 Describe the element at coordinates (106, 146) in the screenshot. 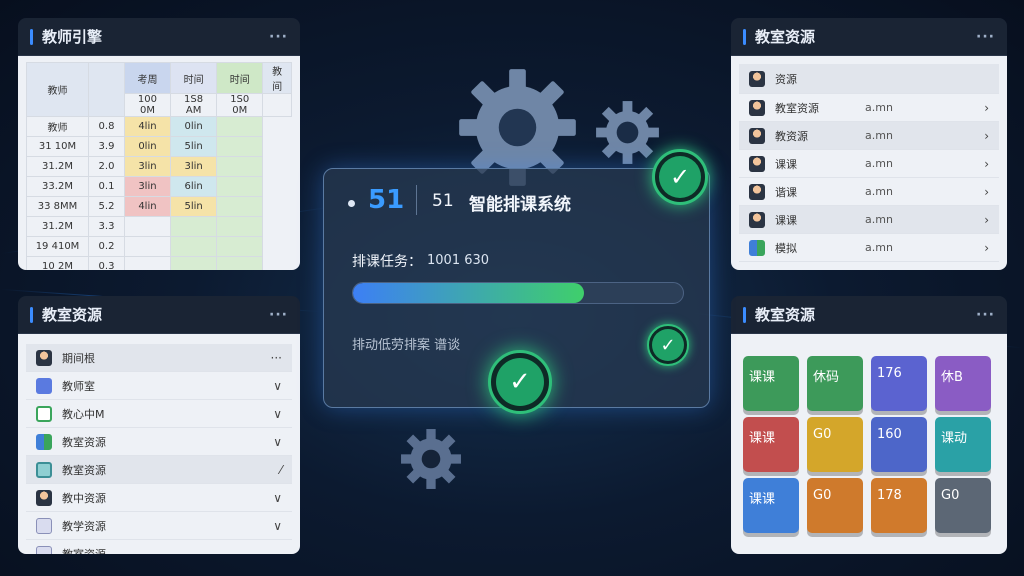

I see `cell: 3.9` at that location.